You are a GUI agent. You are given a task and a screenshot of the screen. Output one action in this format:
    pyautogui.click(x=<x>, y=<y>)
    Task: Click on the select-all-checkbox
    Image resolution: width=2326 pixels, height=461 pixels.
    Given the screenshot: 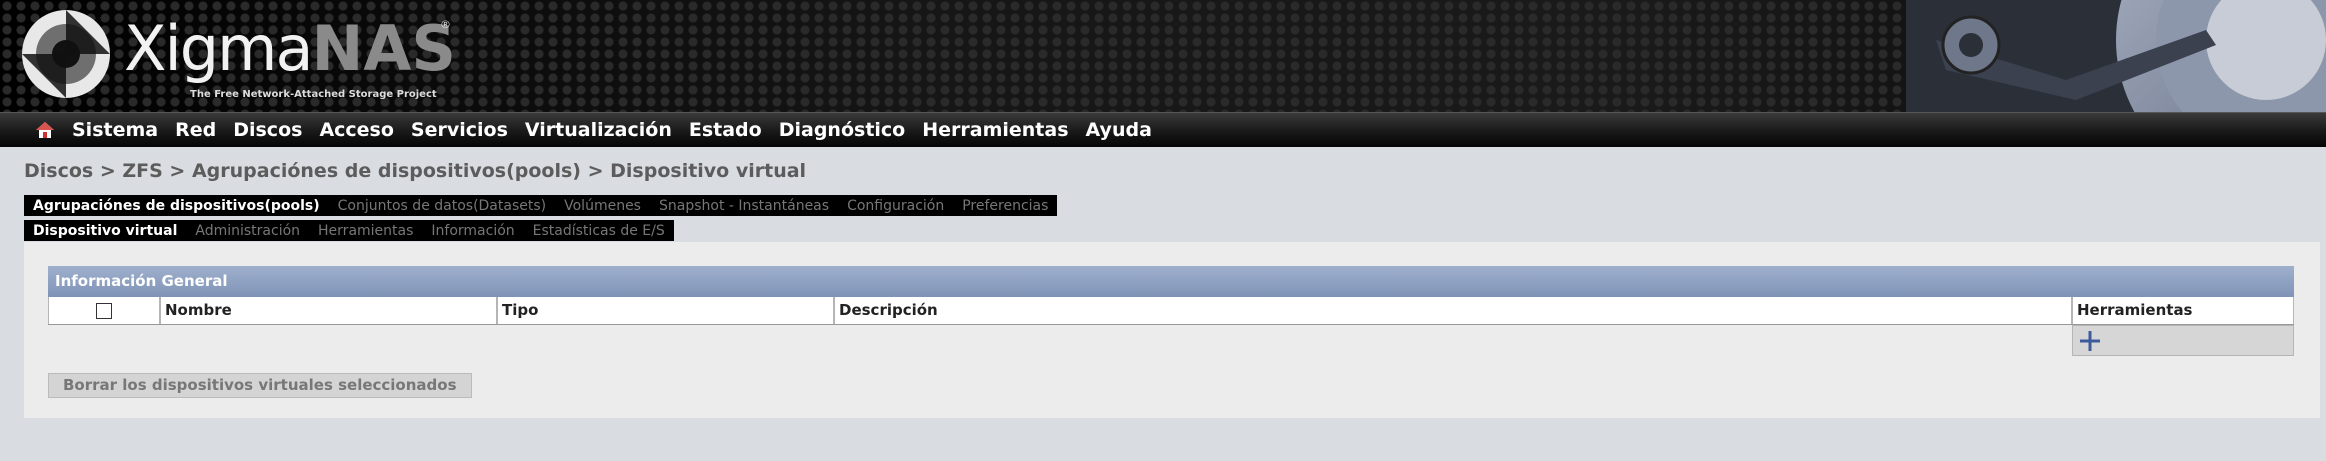 What is the action you would take?
    pyautogui.click(x=104, y=310)
    